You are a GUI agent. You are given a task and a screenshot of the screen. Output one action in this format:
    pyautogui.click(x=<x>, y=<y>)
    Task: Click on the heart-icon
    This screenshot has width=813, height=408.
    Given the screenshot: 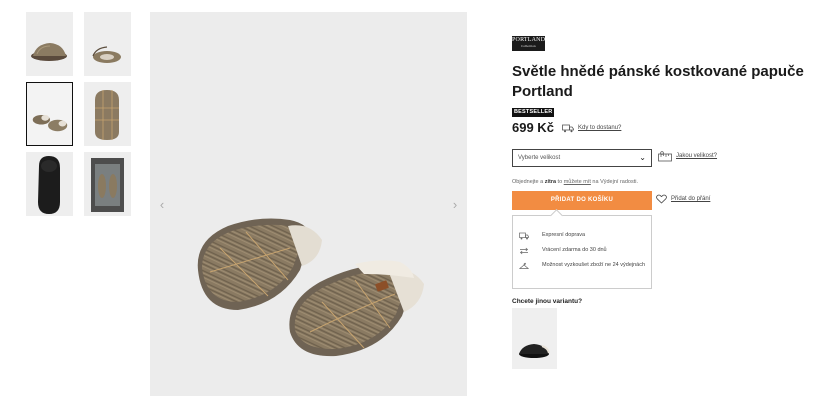 What is the action you would take?
    pyautogui.click(x=661, y=199)
    